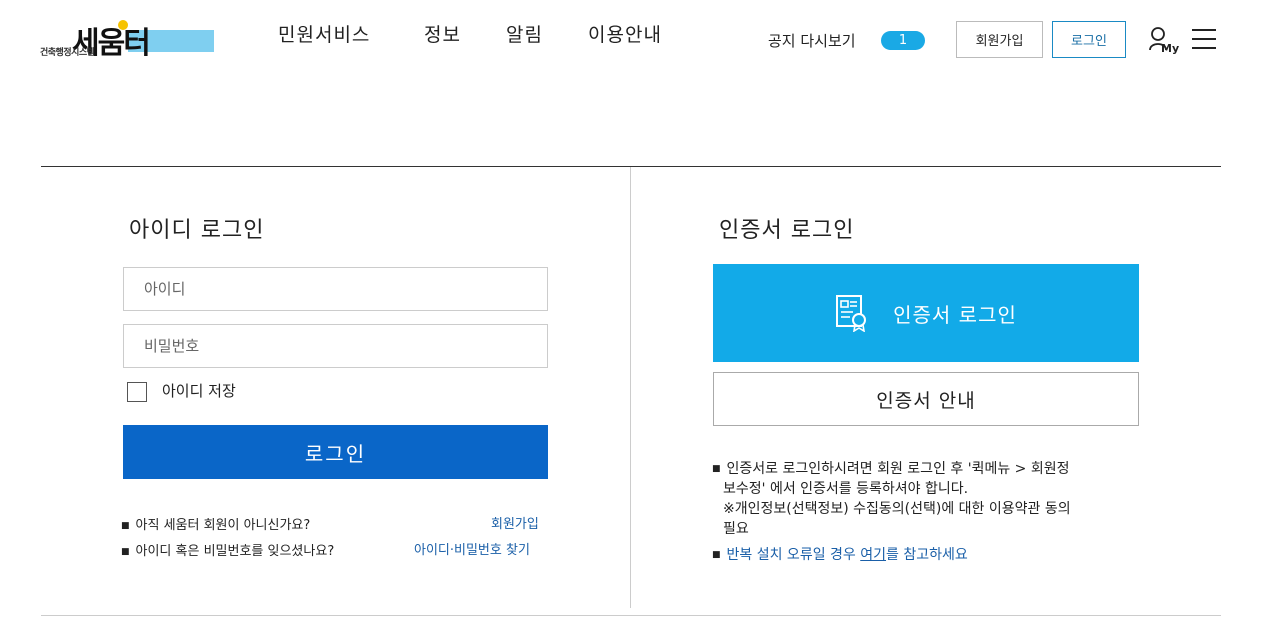 Image resolution: width=1276 pixels, height=637 pixels. What do you see at coordinates (335, 452) in the screenshot?
I see `id-login-button: 로그인` at bounding box center [335, 452].